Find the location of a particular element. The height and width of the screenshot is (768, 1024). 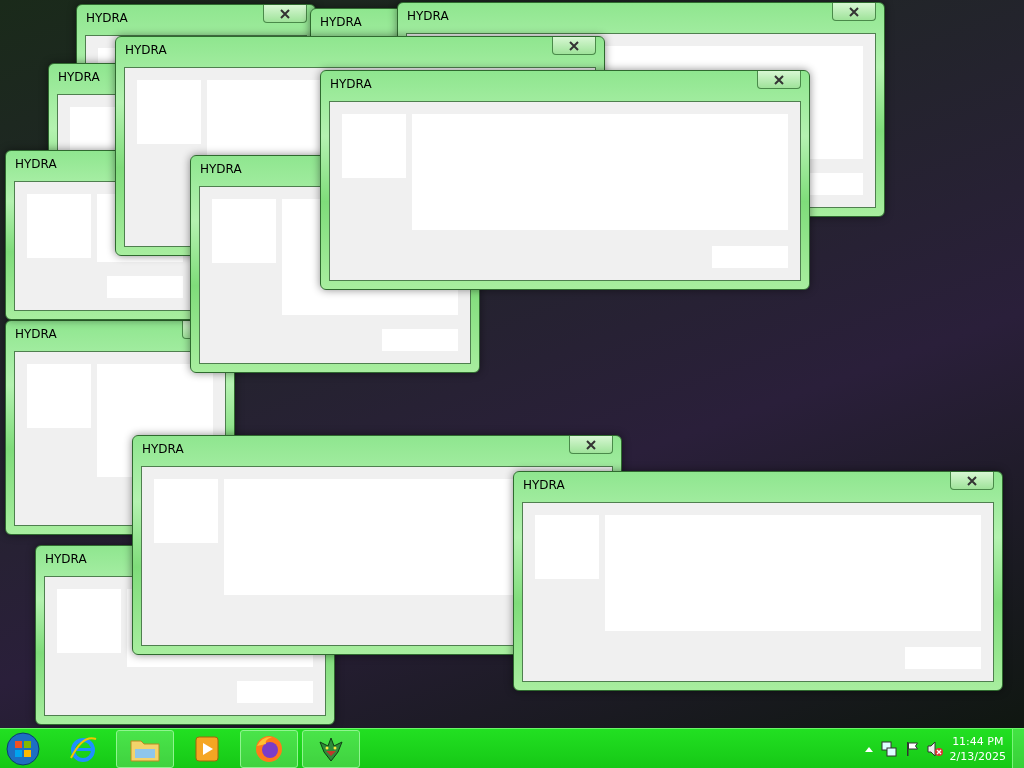

clock-date: 2/13/2025 is located at coordinates (977, 756).